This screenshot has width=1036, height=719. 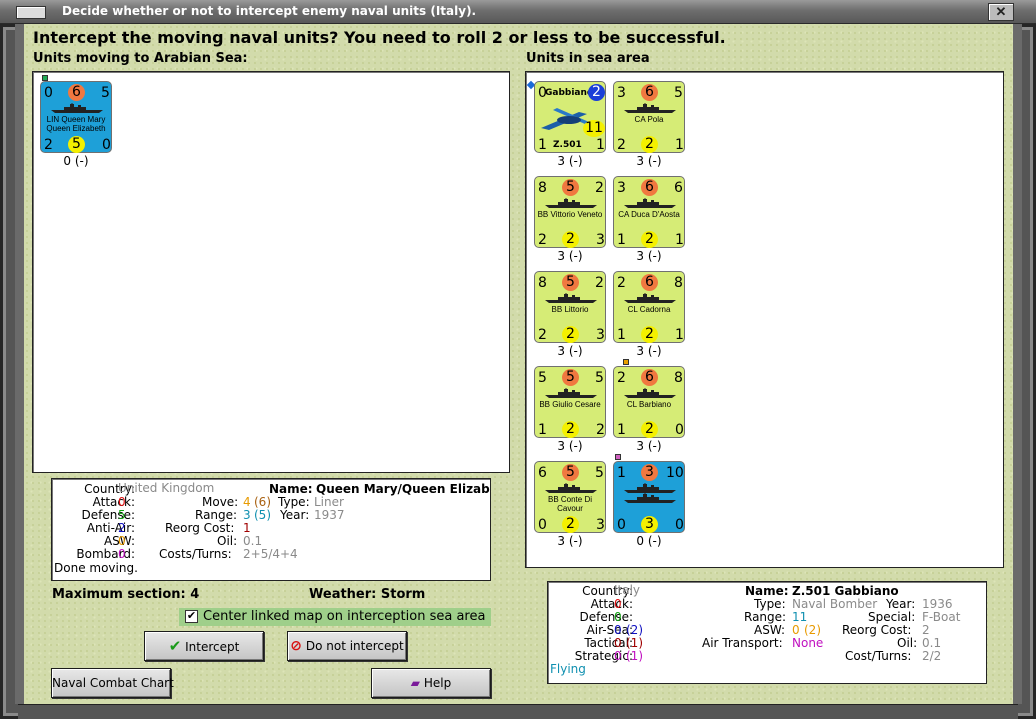 What do you see at coordinates (600, 430) in the screenshot?
I see `counter-bottom-right: 2` at bounding box center [600, 430].